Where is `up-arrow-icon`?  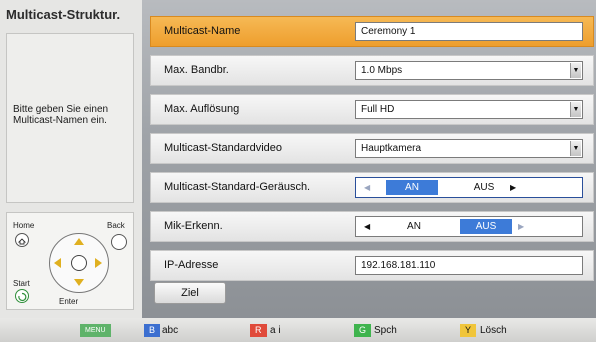
up-arrow-icon is located at coordinates (79, 241).